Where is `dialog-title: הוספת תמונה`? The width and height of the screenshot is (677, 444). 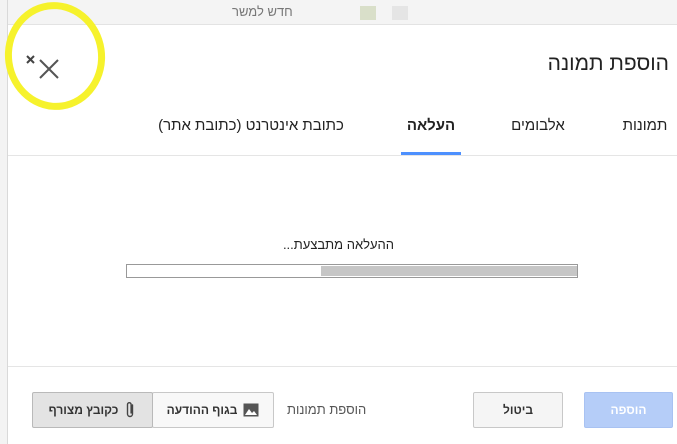 dialog-title: הוספת תמונה is located at coordinates (608, 63).